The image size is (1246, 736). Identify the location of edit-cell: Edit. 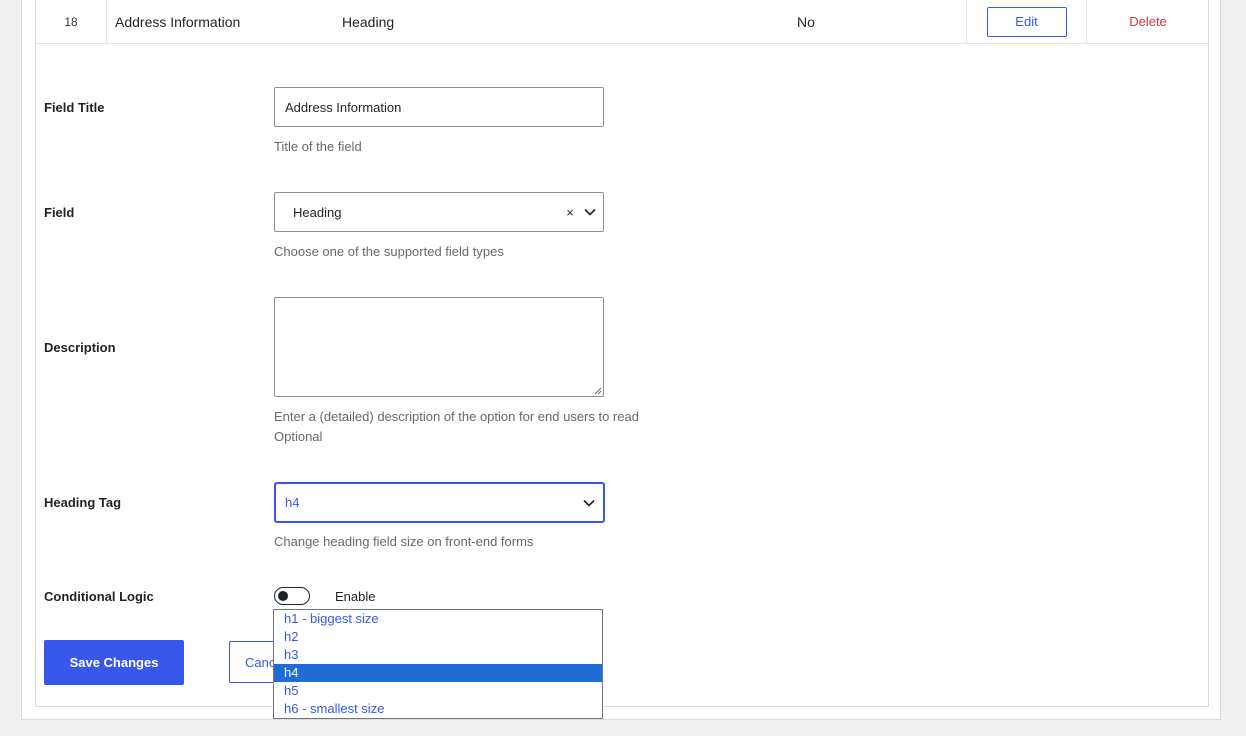
(1026, 21).